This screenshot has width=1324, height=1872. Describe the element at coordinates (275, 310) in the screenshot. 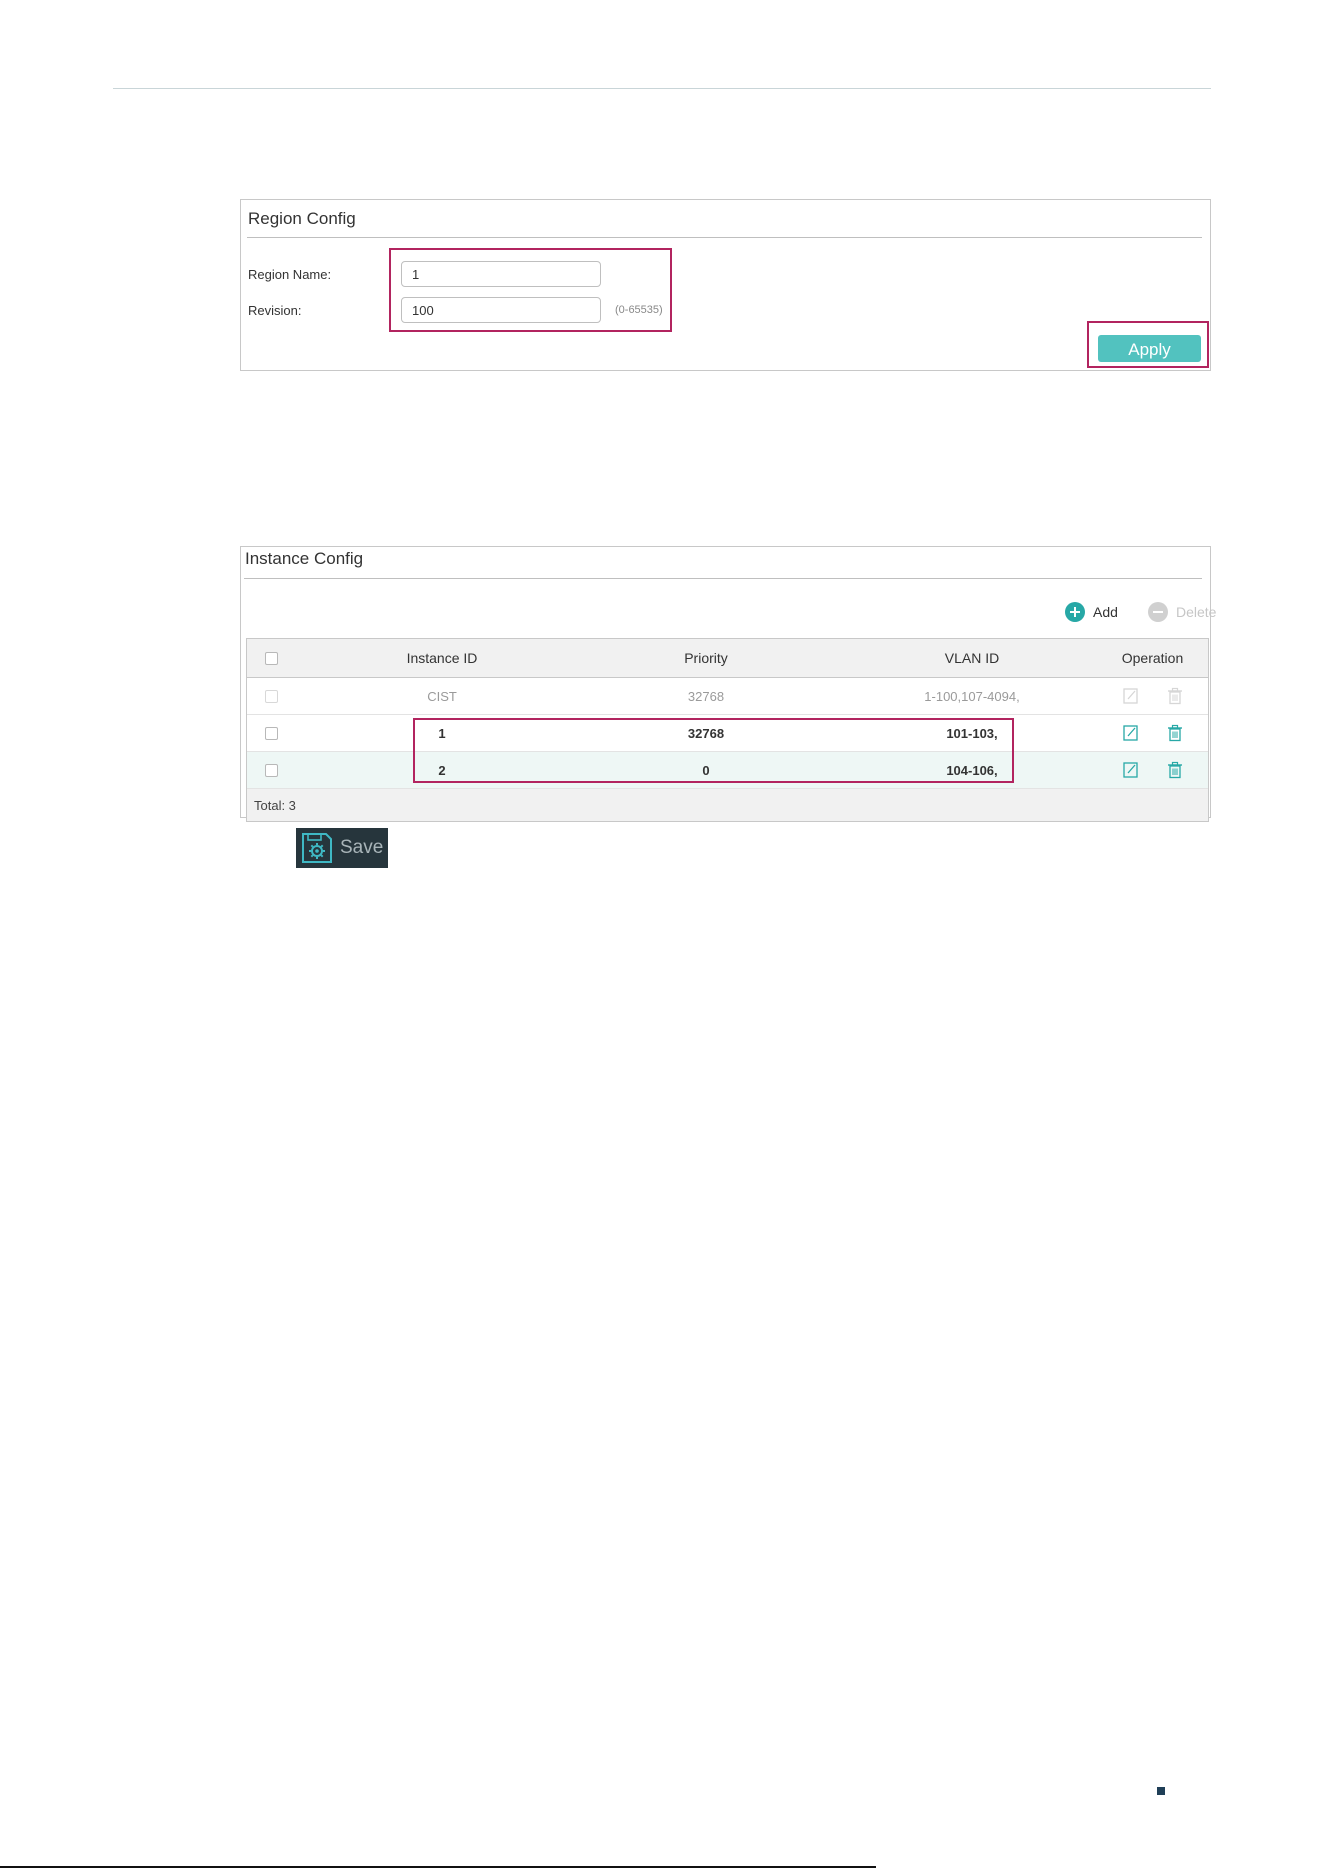

I see `revision-label: Revision:` at that location.